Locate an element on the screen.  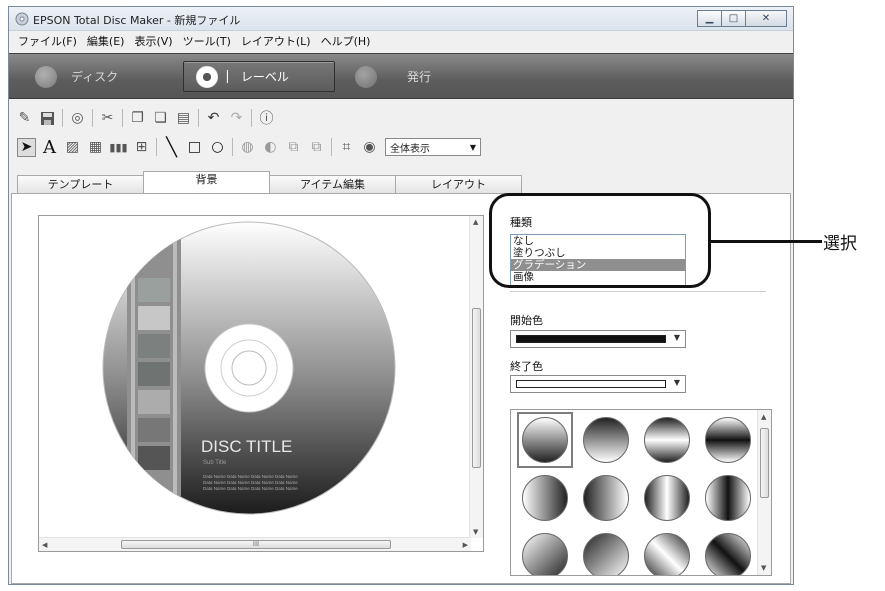
disc-data-line: Data Name Data Name Data Name Data Name is located at coordinates (250, 476).